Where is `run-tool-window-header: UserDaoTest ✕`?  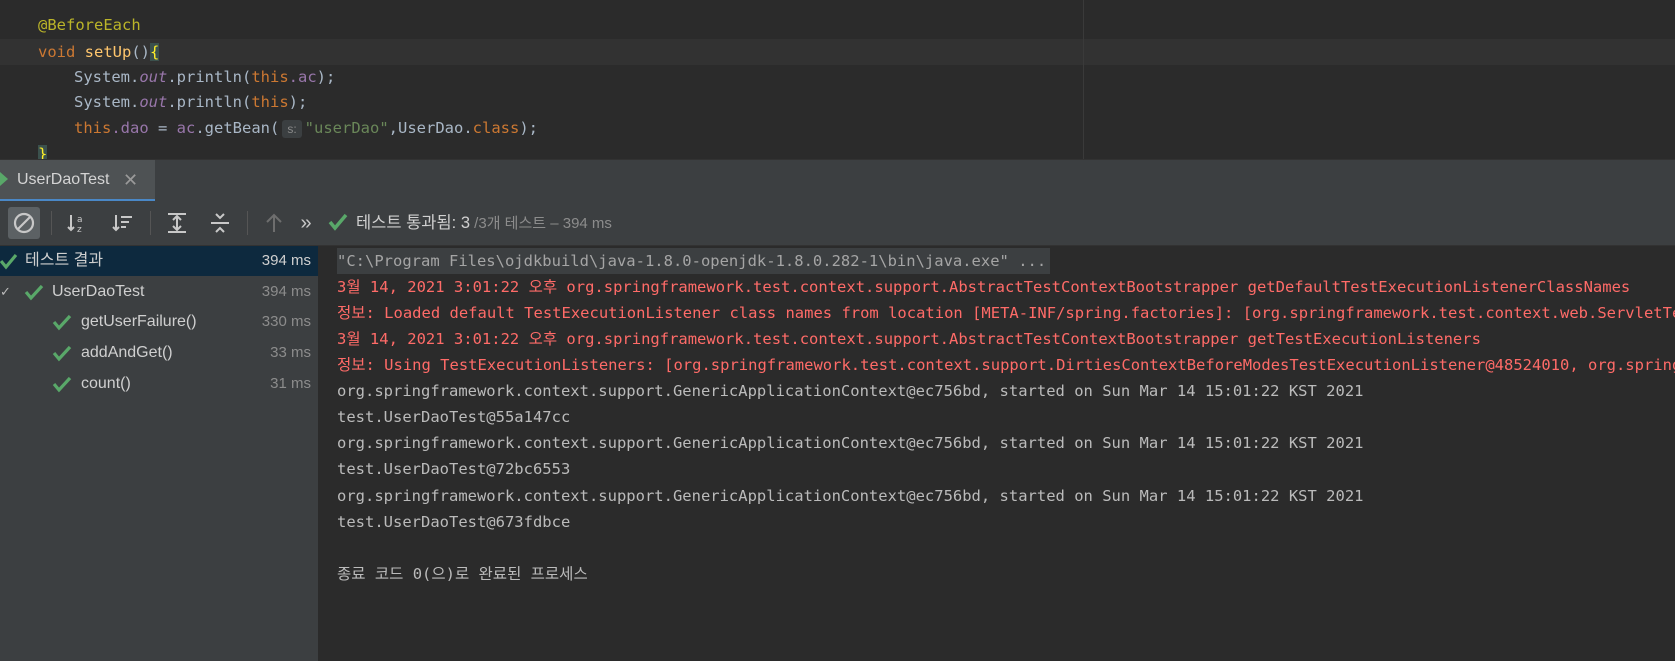
run-tool-window-header: UserDaoTest ✕ is located at coordinates (837, 180).